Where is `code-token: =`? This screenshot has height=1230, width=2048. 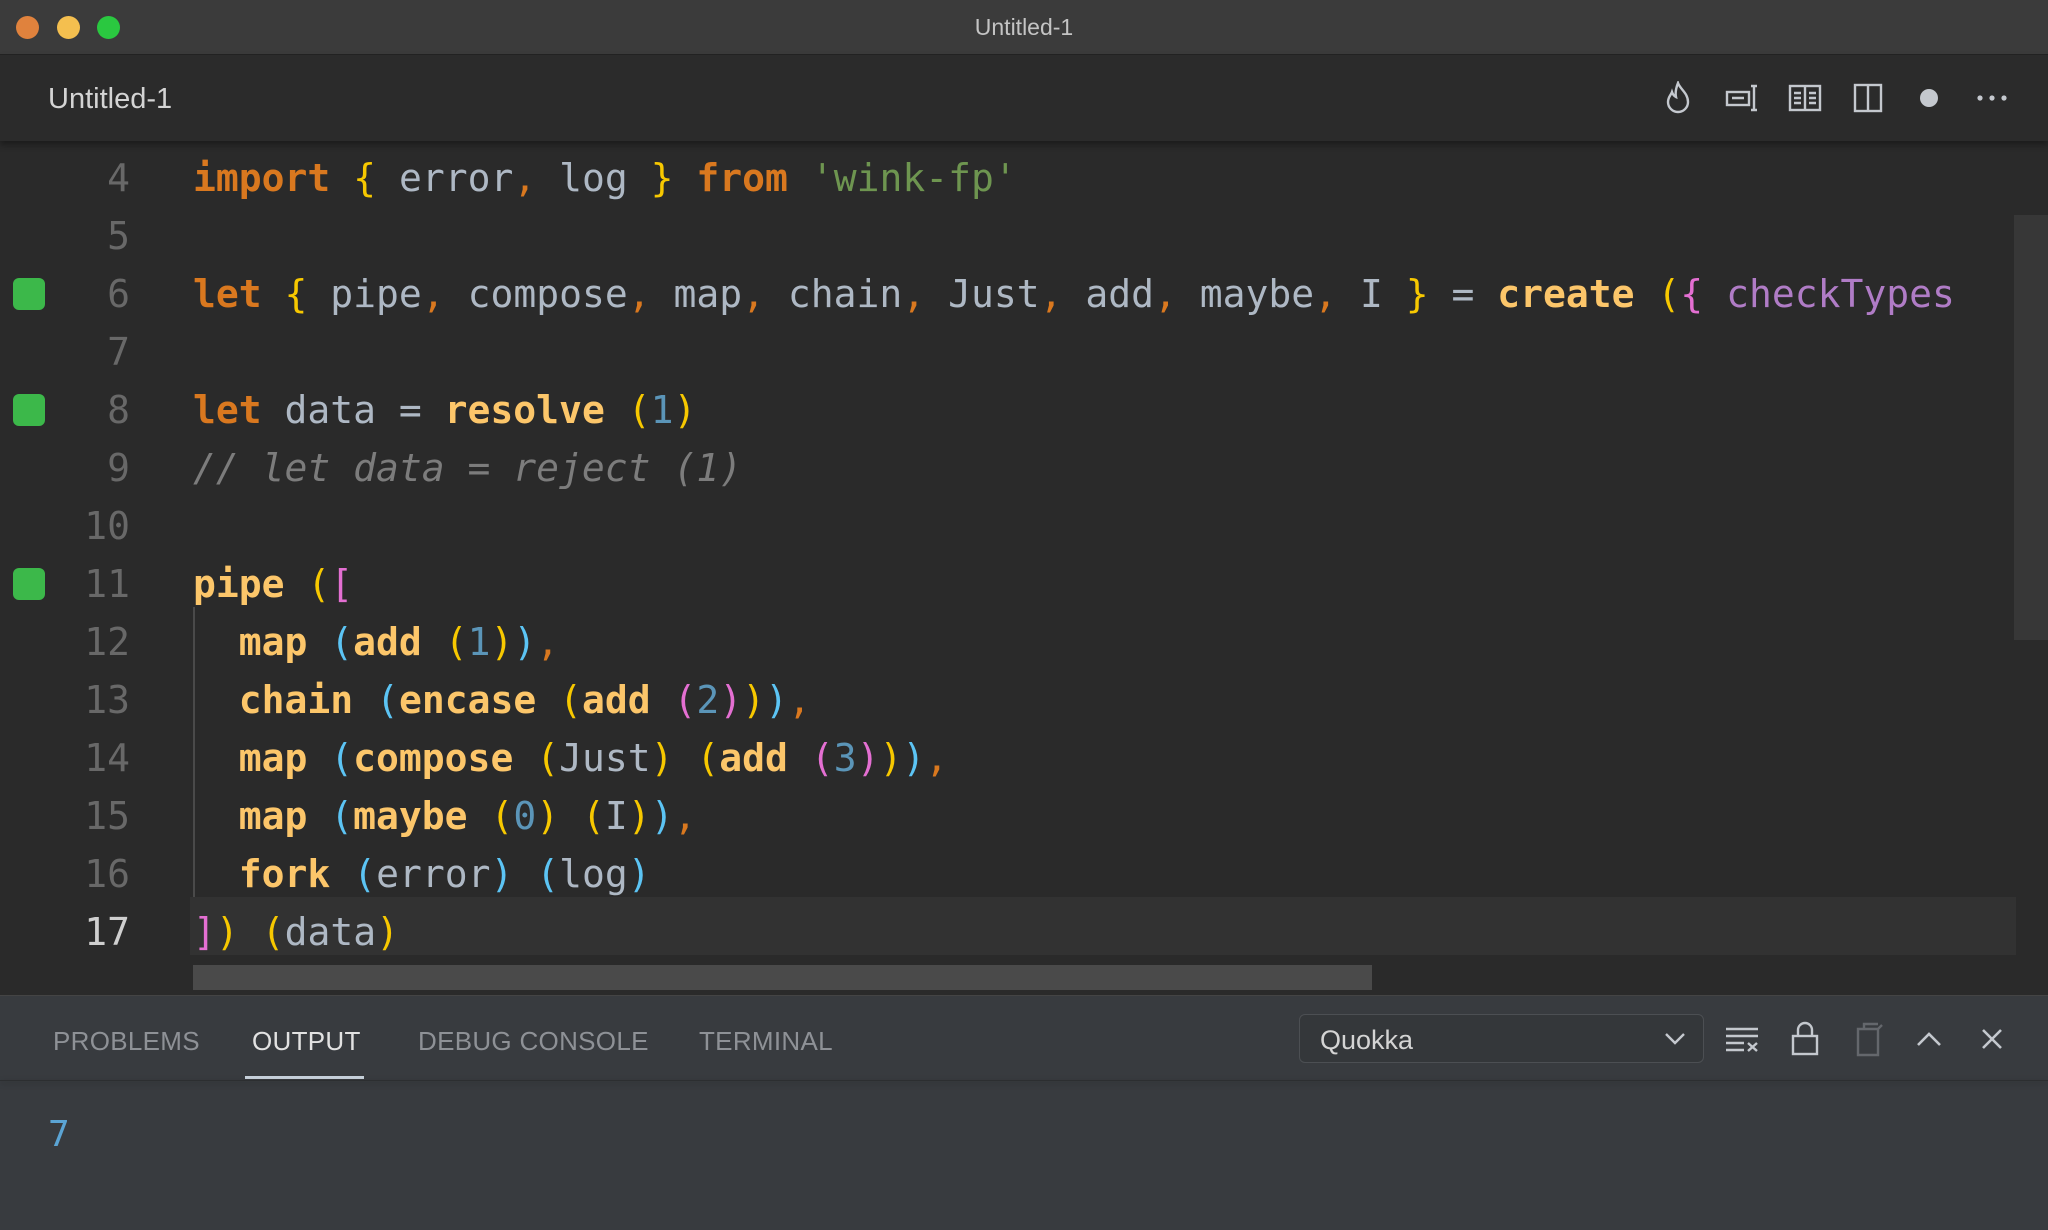
code-token: = is located at coordinates (1463, 294).